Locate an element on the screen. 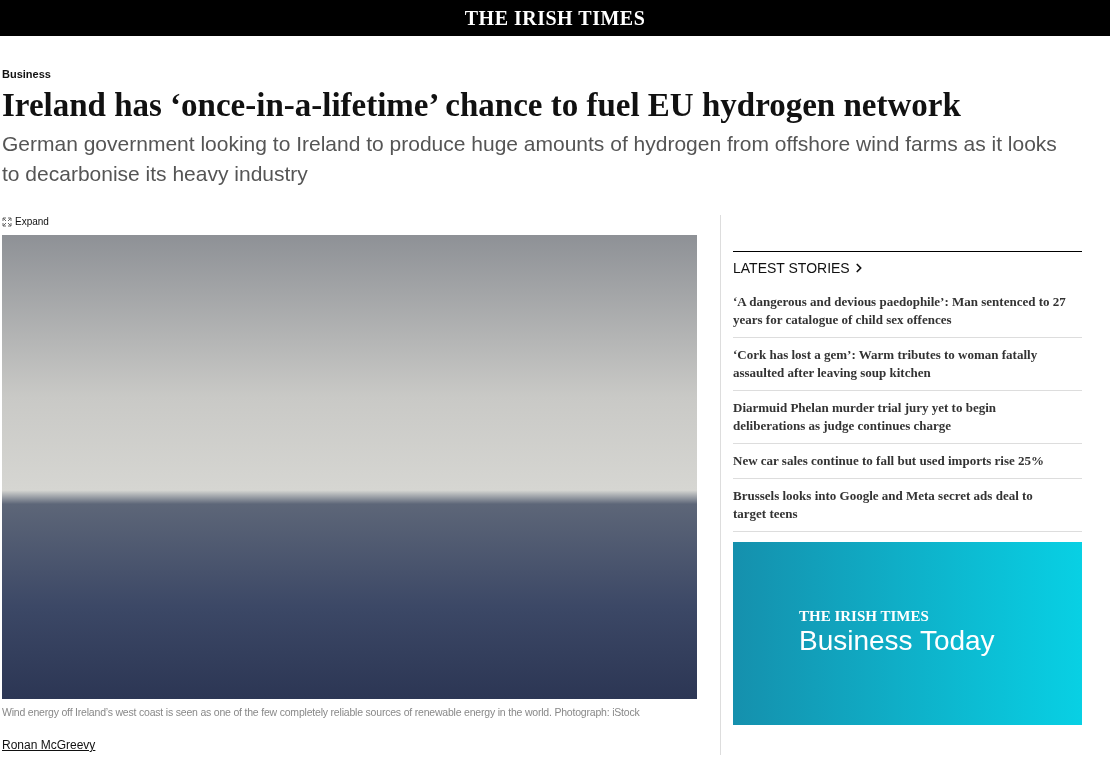 The height and width of the screenshot is (766, 1110). headline: Ireland has ‘once-in-a-lifetime’ chance to fuel EU hydrogen network is located at coordinates (482, 105).